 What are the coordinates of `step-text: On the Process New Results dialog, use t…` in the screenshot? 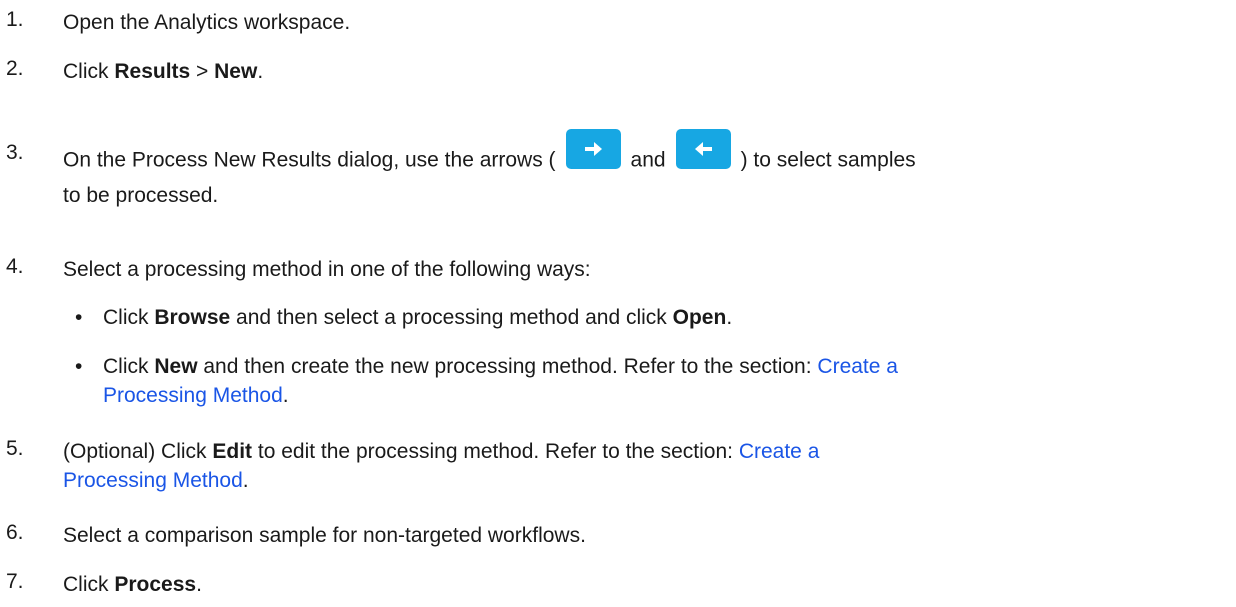 It's located at (643, 169).